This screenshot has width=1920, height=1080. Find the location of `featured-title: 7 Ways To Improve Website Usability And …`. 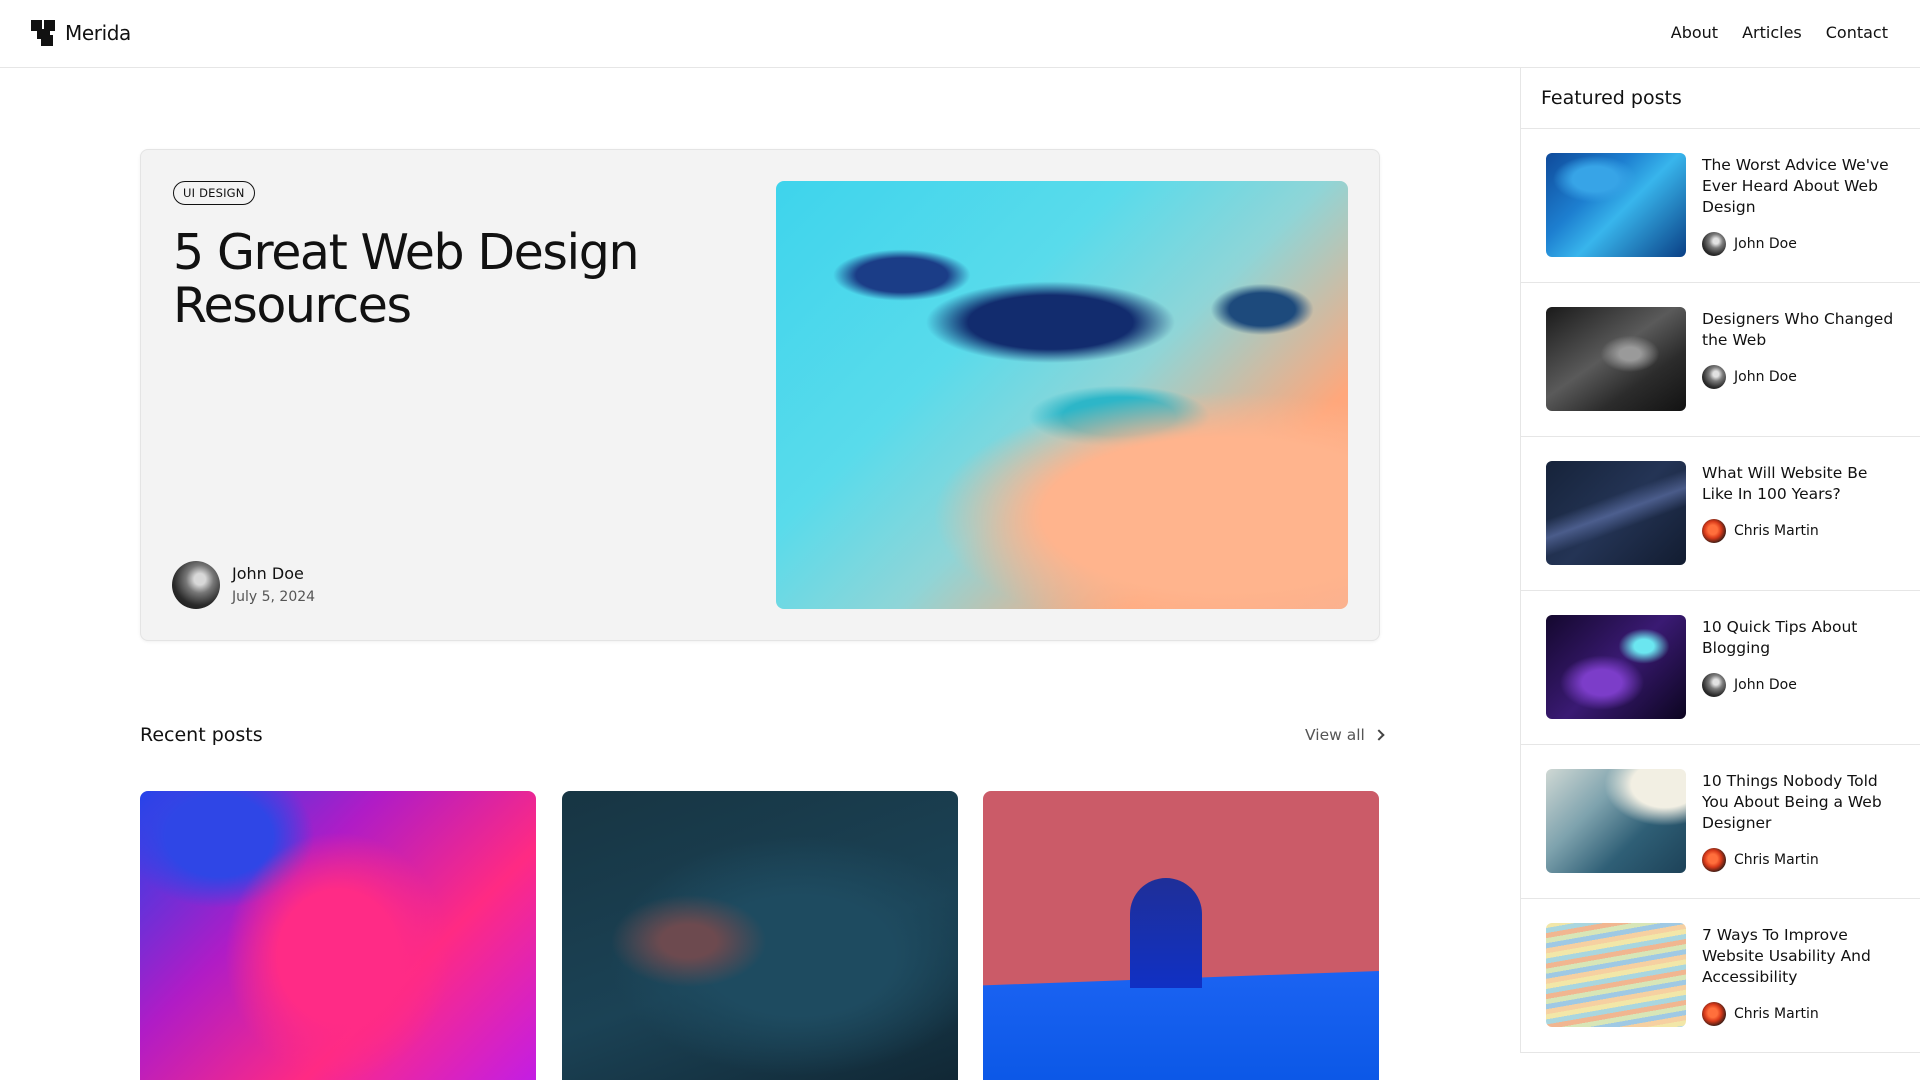

featured-title: 7 Ways To Improve Website Usability And … is located at coordinates (1802, 956).